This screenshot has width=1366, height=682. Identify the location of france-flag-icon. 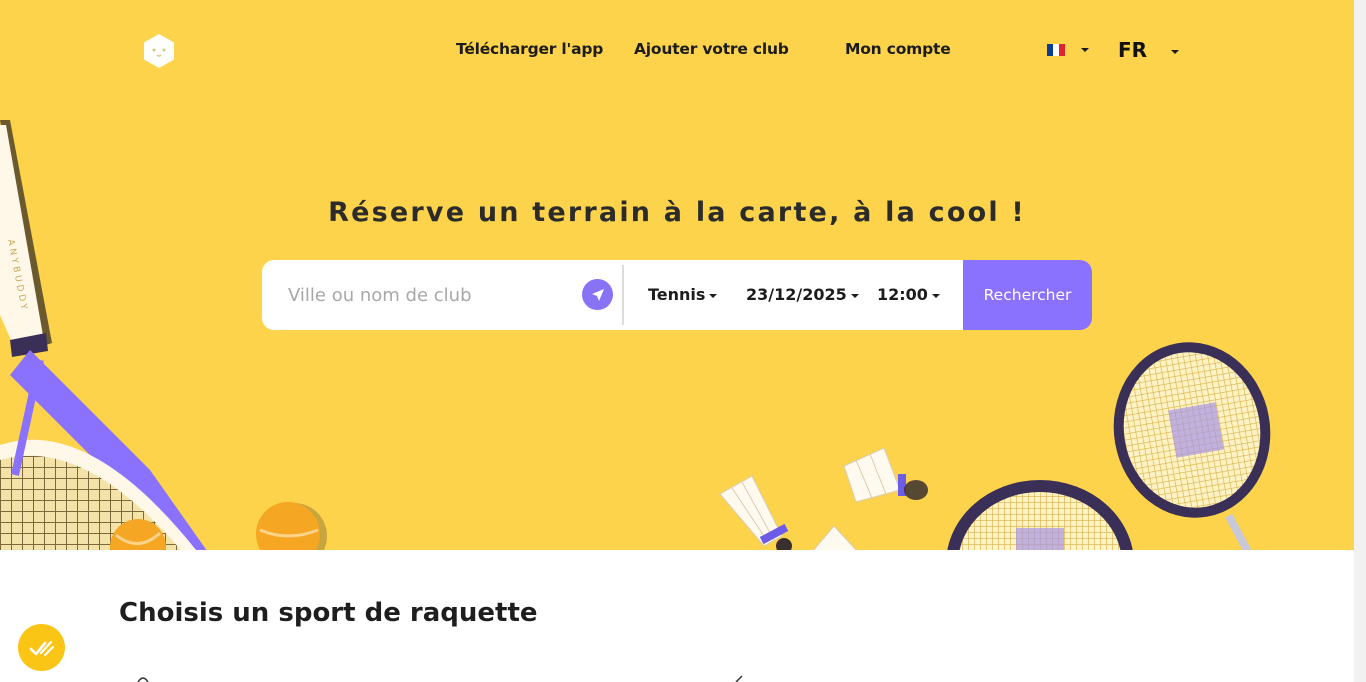
(1056, 50).